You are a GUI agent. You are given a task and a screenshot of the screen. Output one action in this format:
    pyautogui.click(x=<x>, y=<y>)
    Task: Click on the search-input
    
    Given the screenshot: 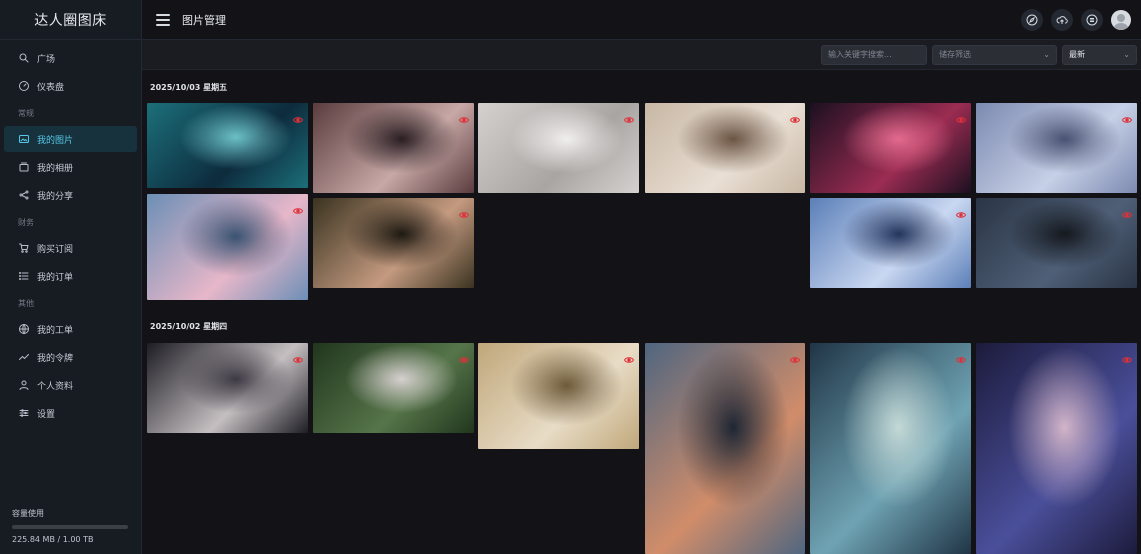 What is the action you would take?
    pyautogui.click(x=874, y=54)
    